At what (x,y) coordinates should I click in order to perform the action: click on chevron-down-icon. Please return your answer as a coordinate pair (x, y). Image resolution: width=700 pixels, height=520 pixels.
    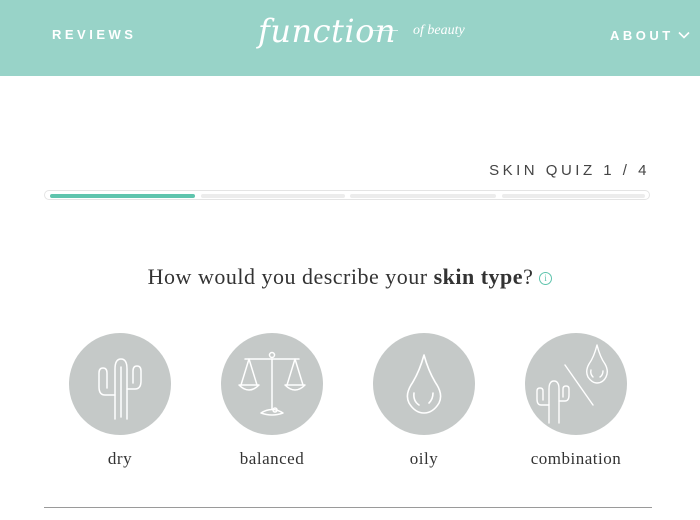
    Looking at the image, I should click on (684, 34).